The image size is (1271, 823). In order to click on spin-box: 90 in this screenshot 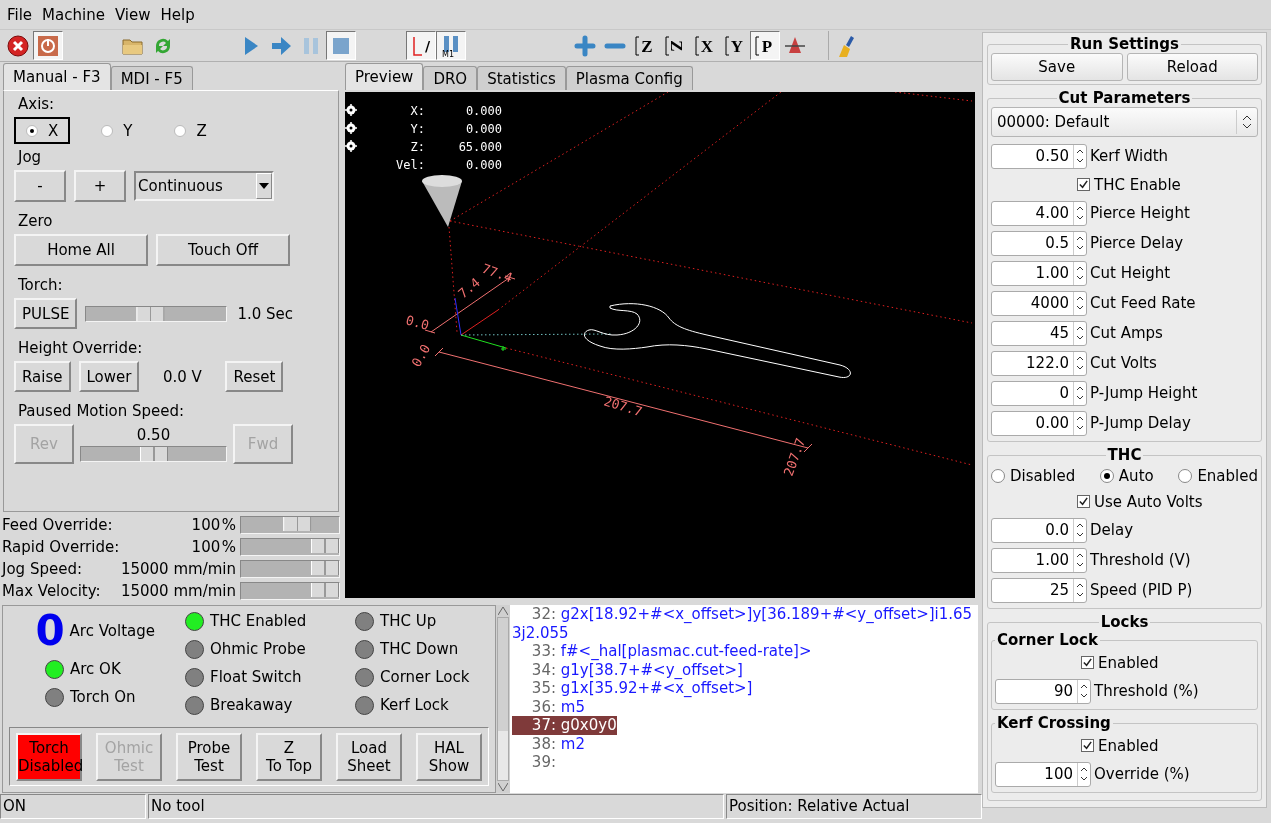, I will do `click(1043, 691)`.